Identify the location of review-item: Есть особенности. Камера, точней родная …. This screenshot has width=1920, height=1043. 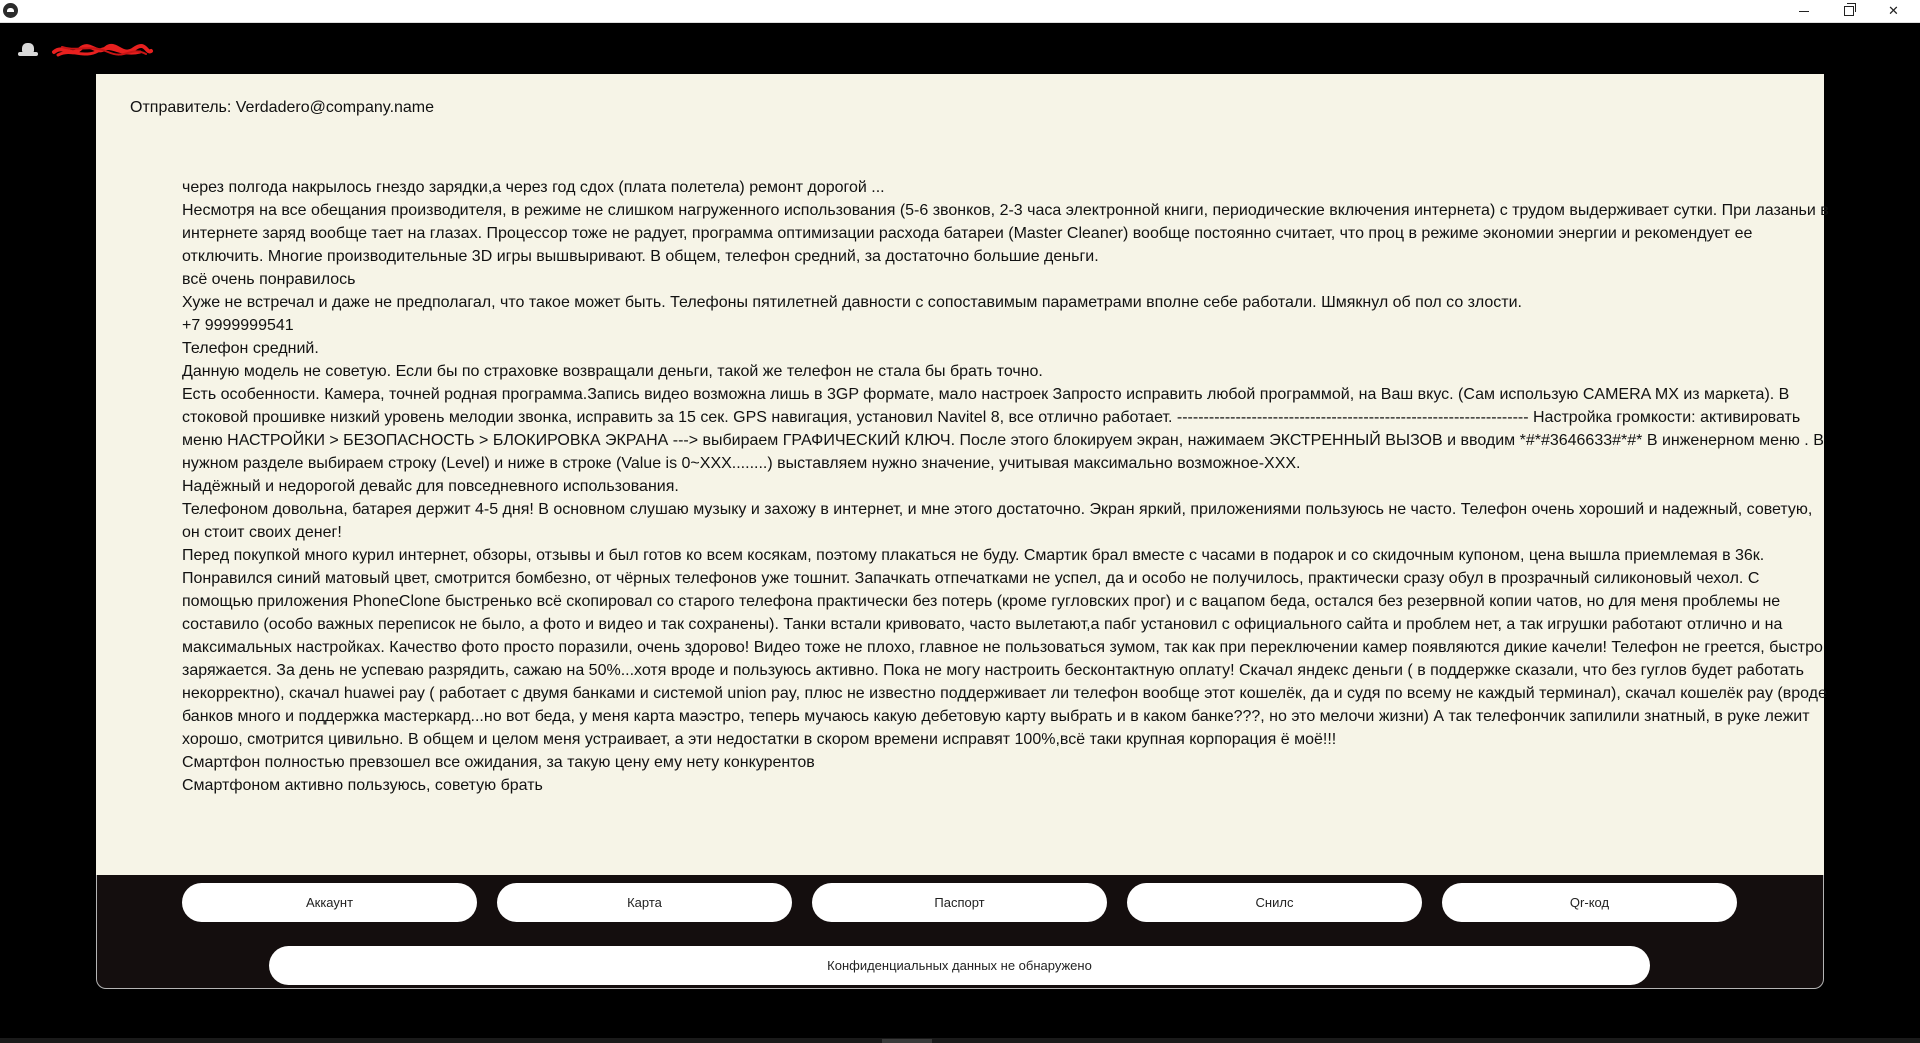
(1003, 429).